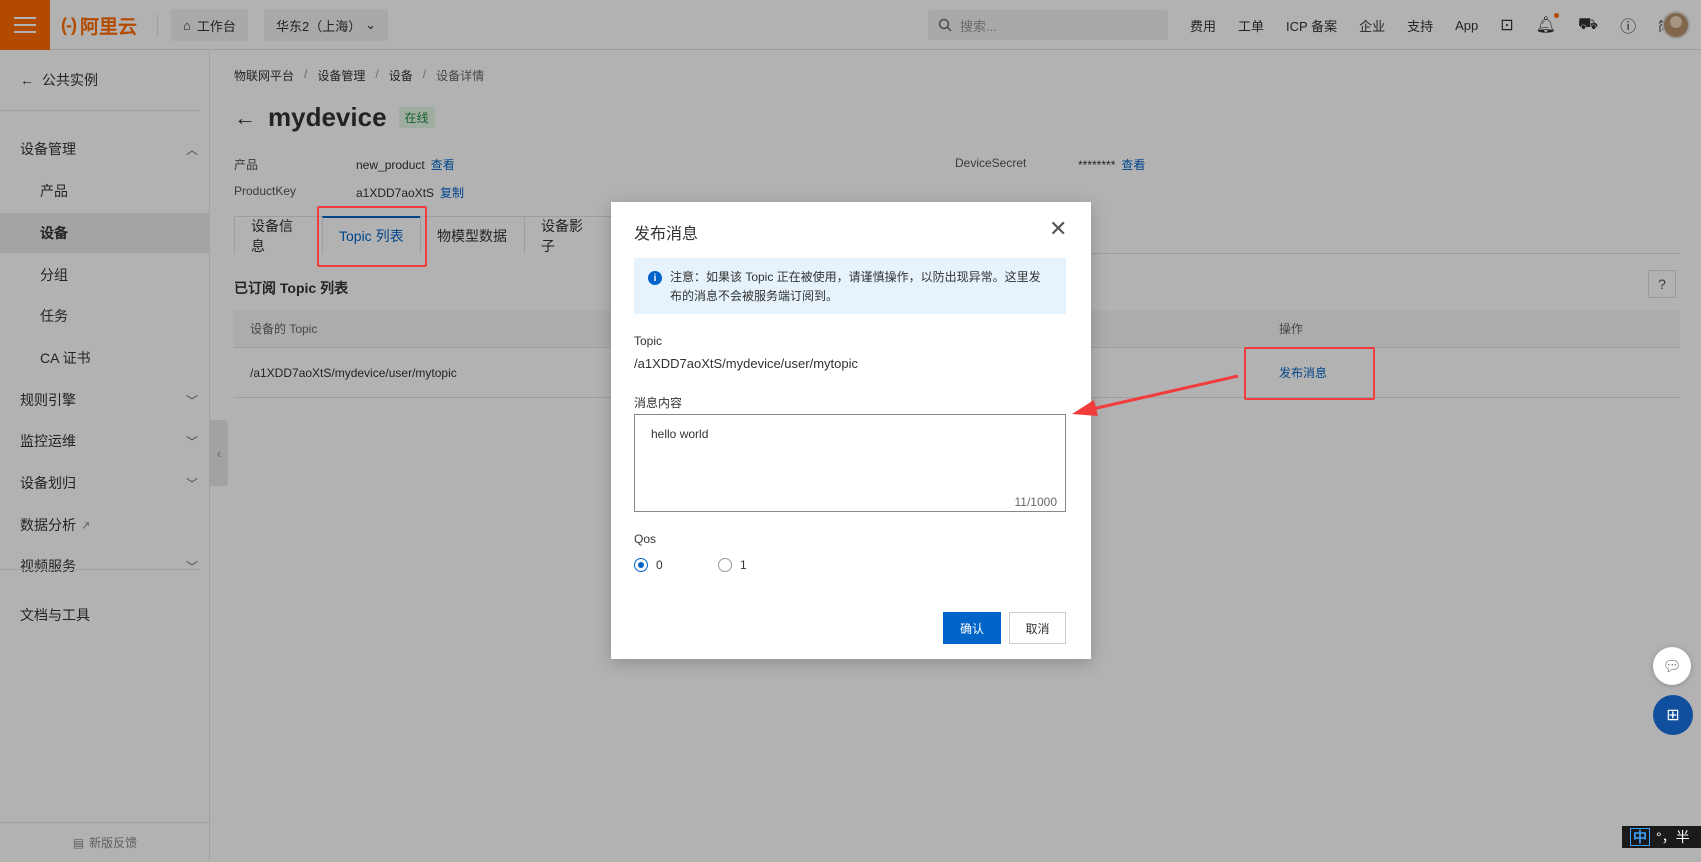  I want to click on qos-radio-0: 0, so click(648, 565).